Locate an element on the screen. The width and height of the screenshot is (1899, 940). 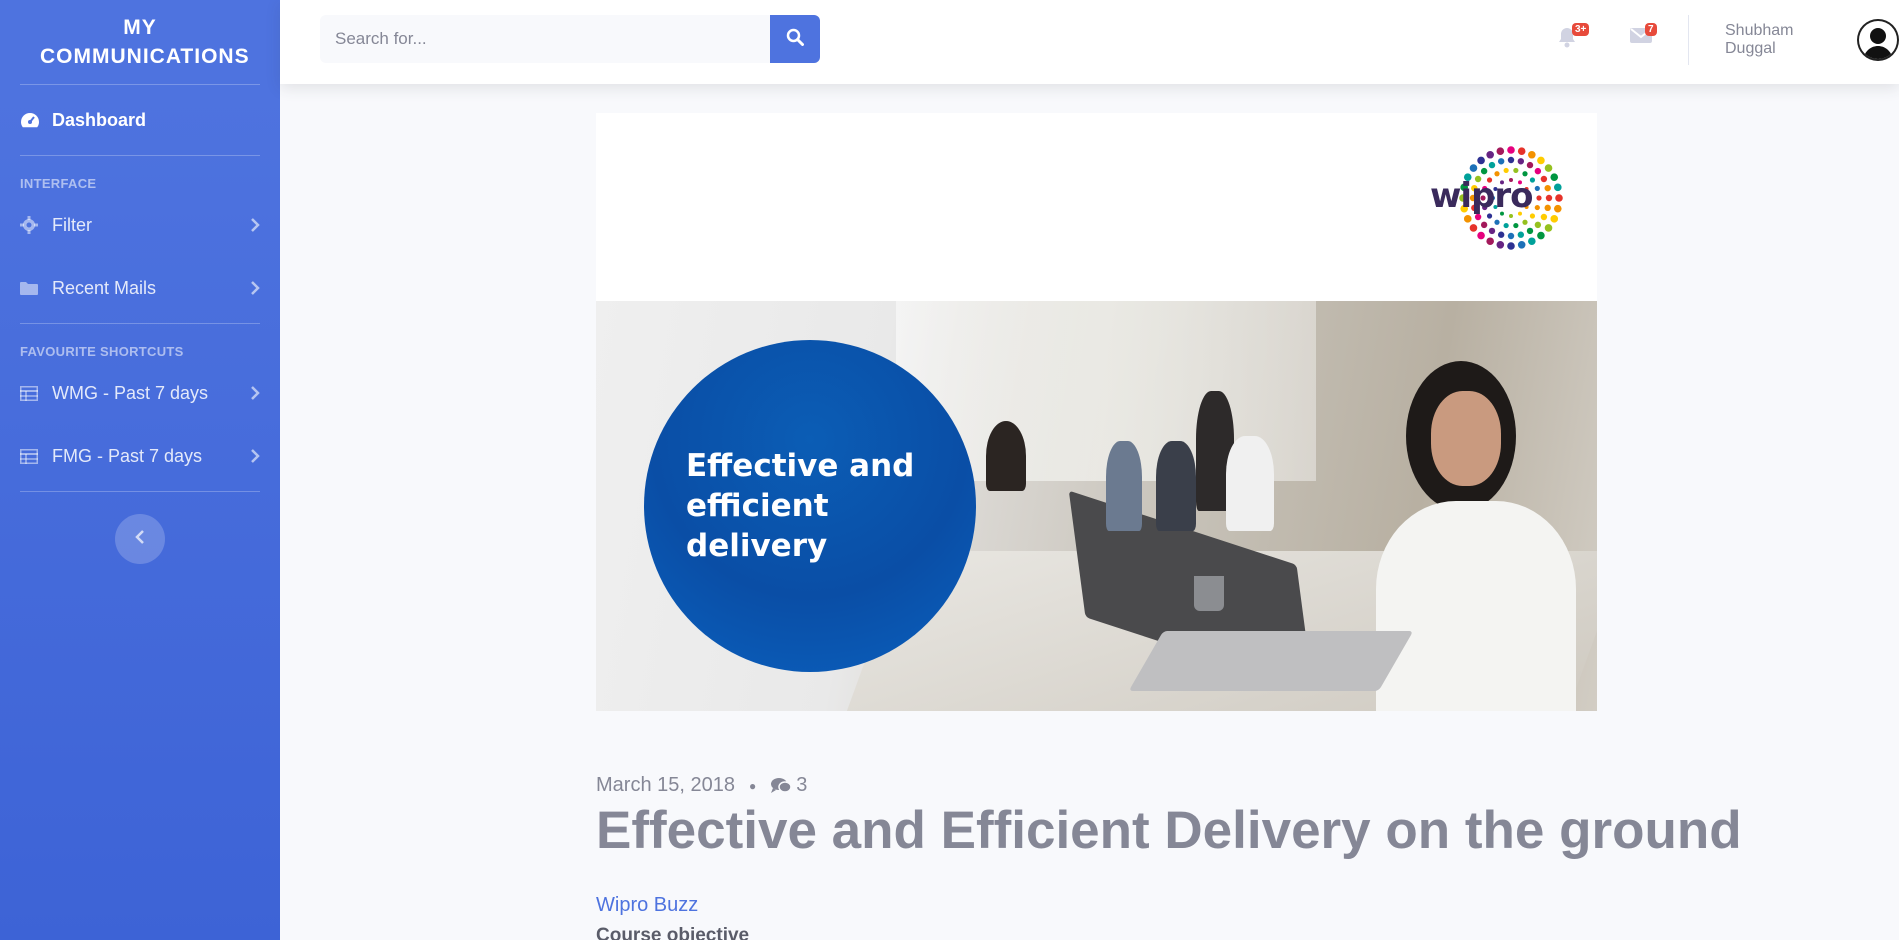
banner-line-2: efficient delivery is located at coordinates (757, 526).